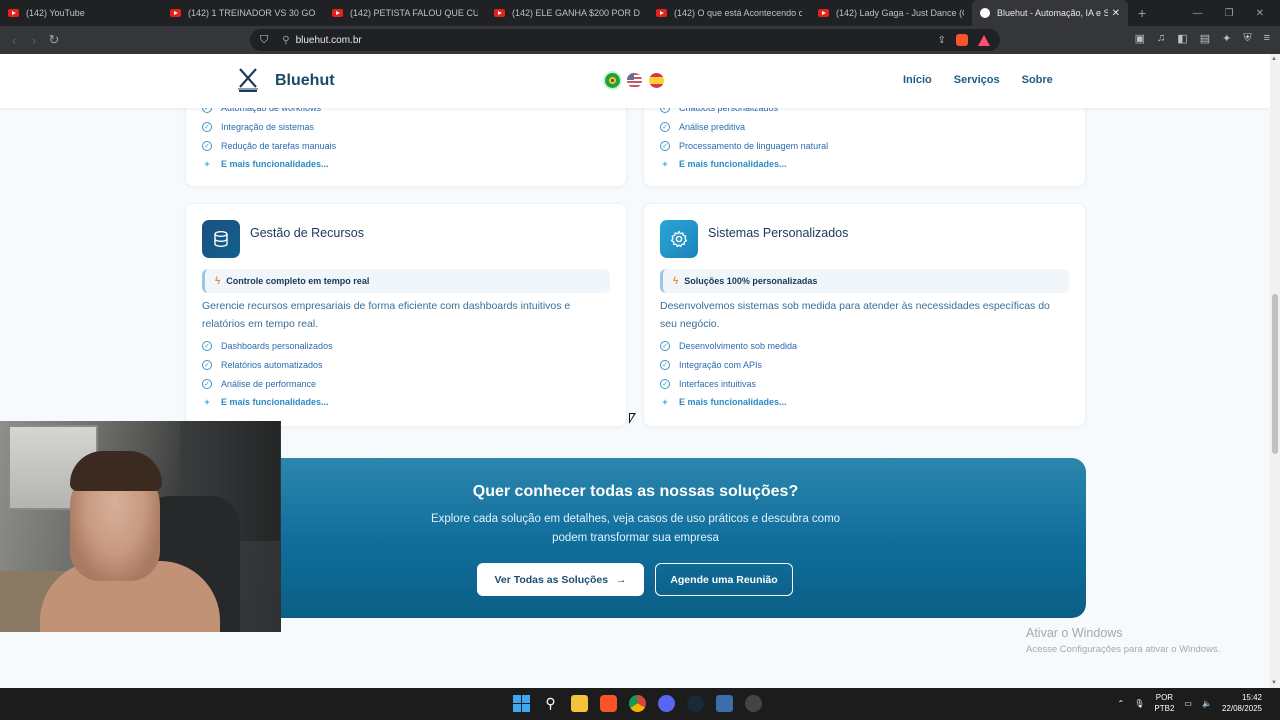 This screenshot has height=720, width=1280. Describe the element at coordinates (984, 40) in the screenshot. I see `brave-rewards-icon` at that location.